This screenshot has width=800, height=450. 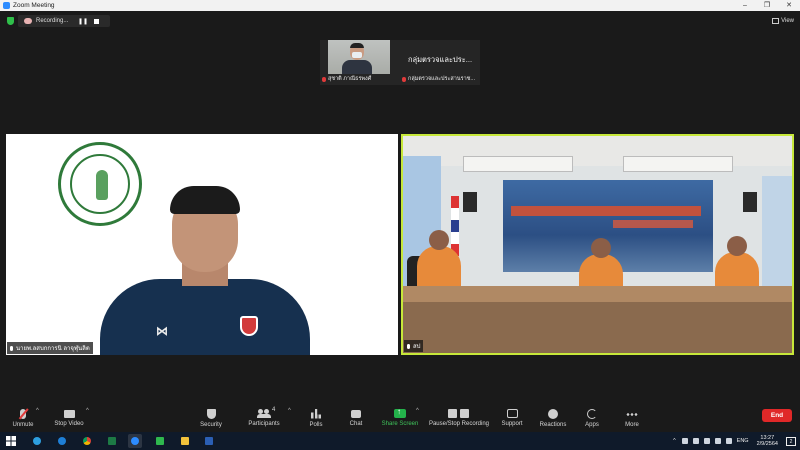 I want to click on view-button: View, so click(x=783, y=21).